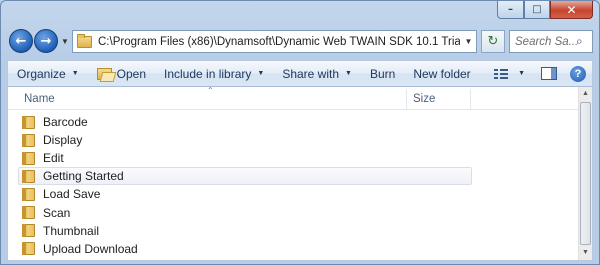 The width and height of the screenshot is (600, 265). I want to click on help-button: ?, so click(578, 73).